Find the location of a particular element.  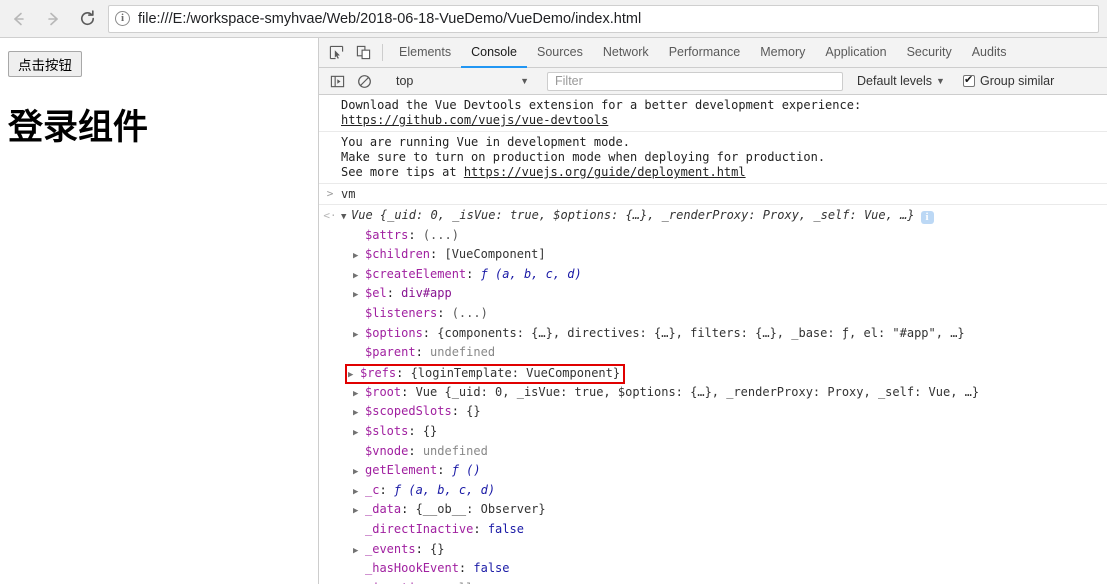

inspect-element-button is located at coordinates (336, 52).